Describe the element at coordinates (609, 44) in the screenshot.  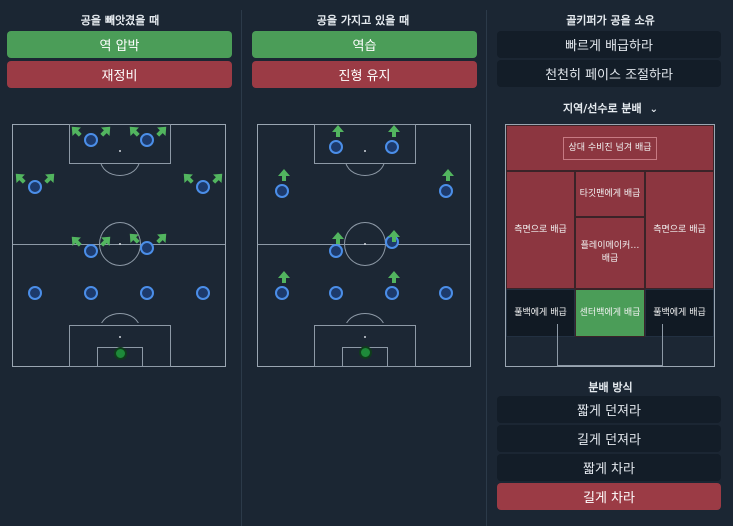
I see `distribute-quickly-button: 빠르게 배급하라` at that location.